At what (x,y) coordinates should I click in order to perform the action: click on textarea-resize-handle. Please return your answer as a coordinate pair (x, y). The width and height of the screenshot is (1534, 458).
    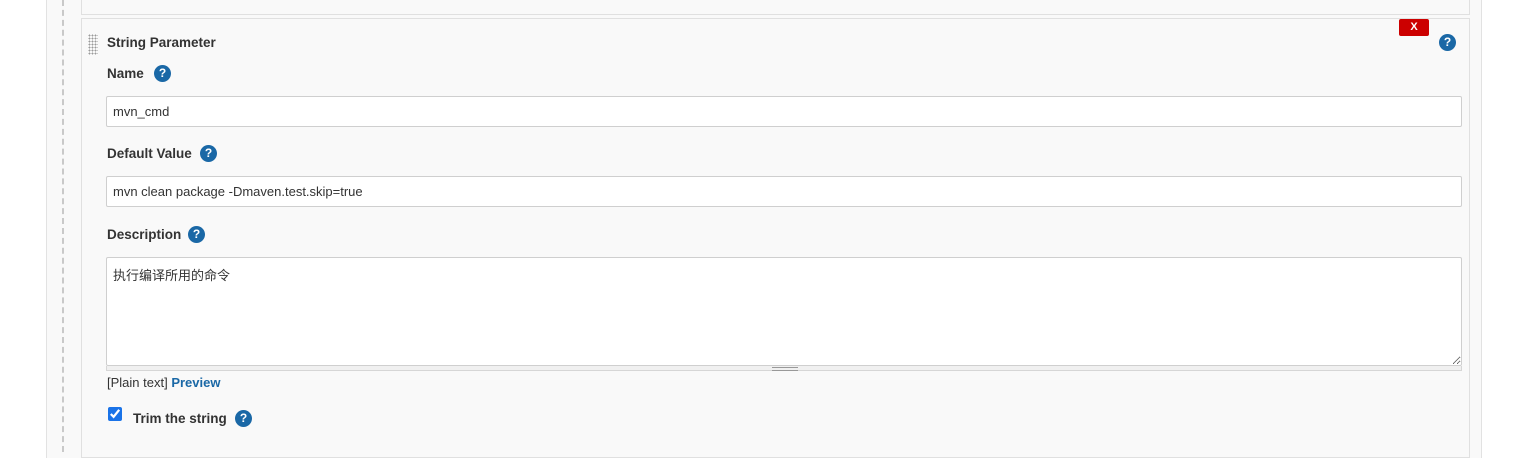
    Looking at the image, I should click on (784, 368).